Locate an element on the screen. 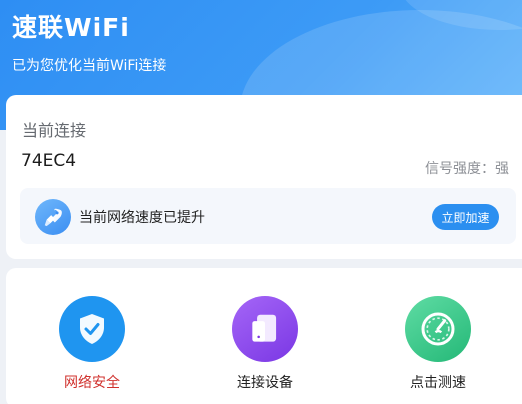  tool-connected-devices: 连接设备 is located at coordinates (265, 344).